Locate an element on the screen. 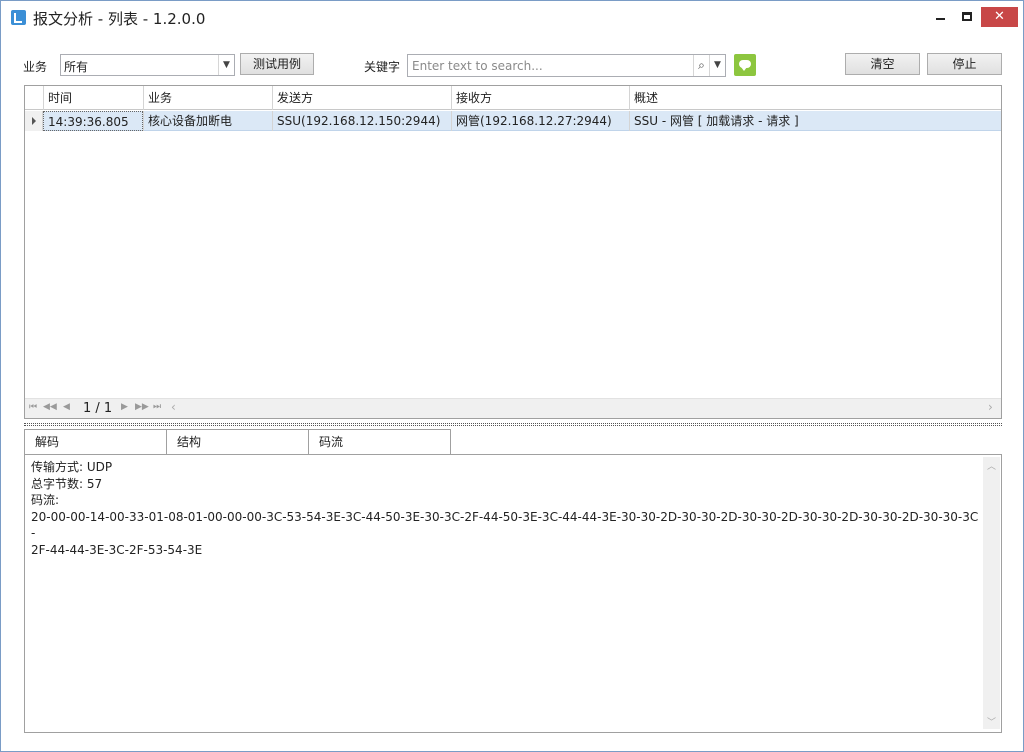  test-case-button: 测试用例 is located at coordinates (277, 64).